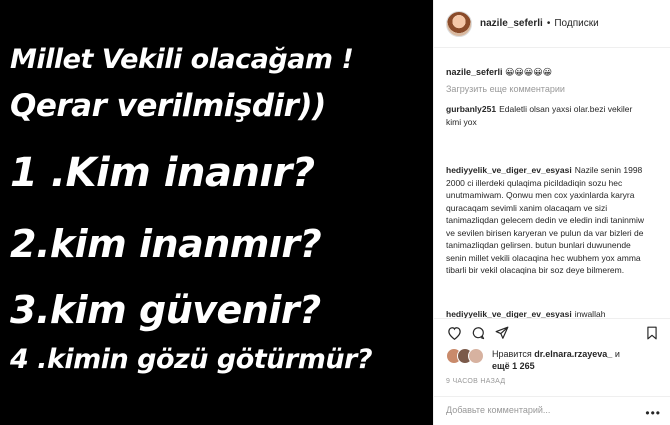 This screenshot has height=425, width=670. What do you see at coordinates (513, 366) in the screenshot?
I see `likes-count: ещё 1 265` at bounding box center [513, 366].